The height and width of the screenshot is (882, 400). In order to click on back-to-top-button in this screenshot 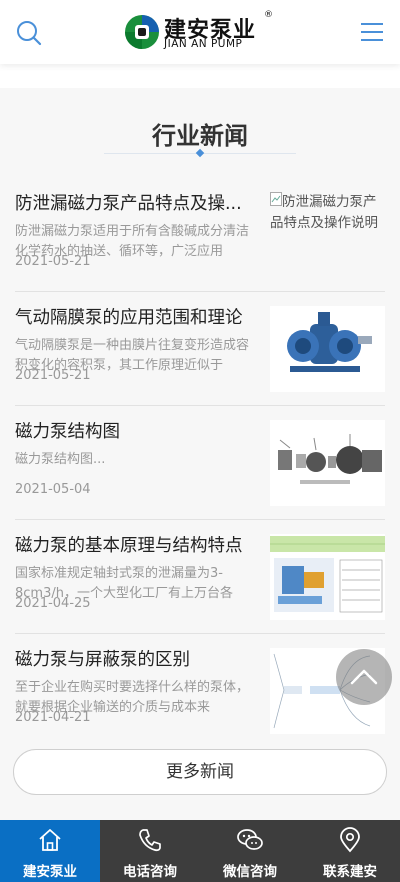, I will do `click(364, 677)`.